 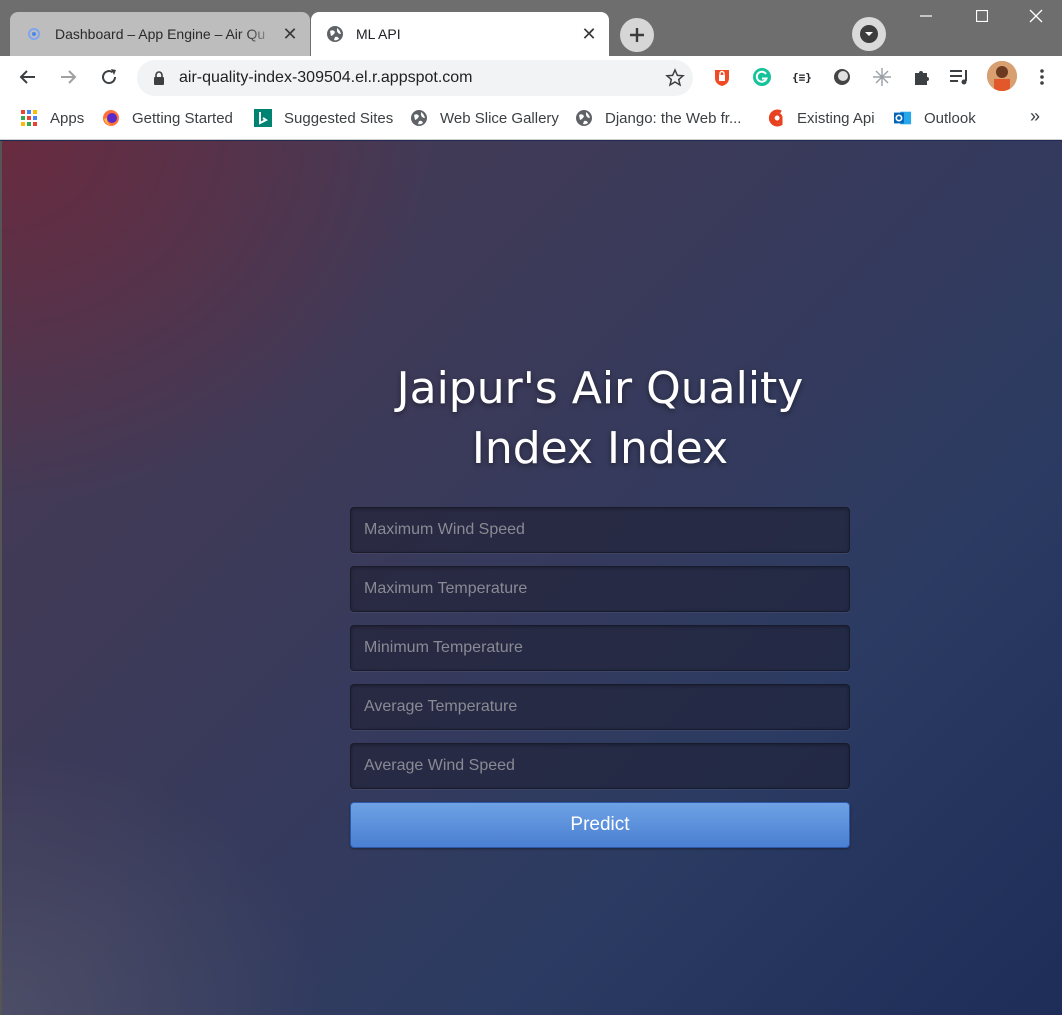 I want to click on bookmarks-overflow-button: », so click(x=1035, y=116).